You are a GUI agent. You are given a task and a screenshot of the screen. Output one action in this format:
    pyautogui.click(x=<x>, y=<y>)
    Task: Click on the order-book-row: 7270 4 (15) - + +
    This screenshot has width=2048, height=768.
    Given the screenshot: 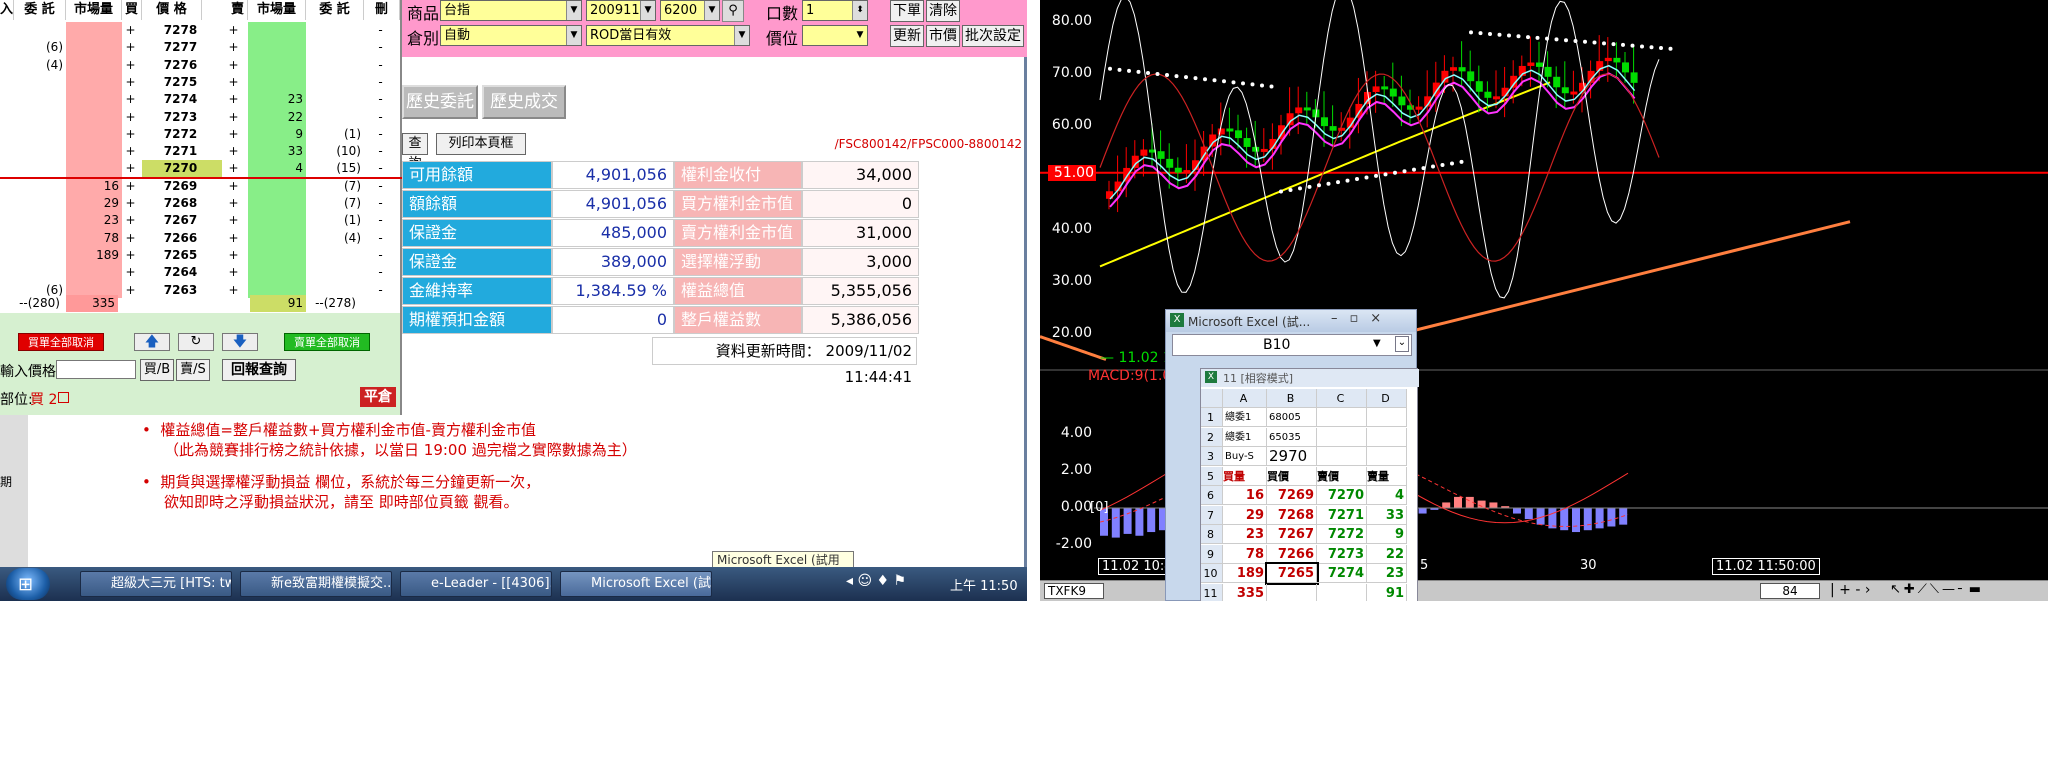 What is the action you would take?
    pyautogui.click(x=200, y=169)
    